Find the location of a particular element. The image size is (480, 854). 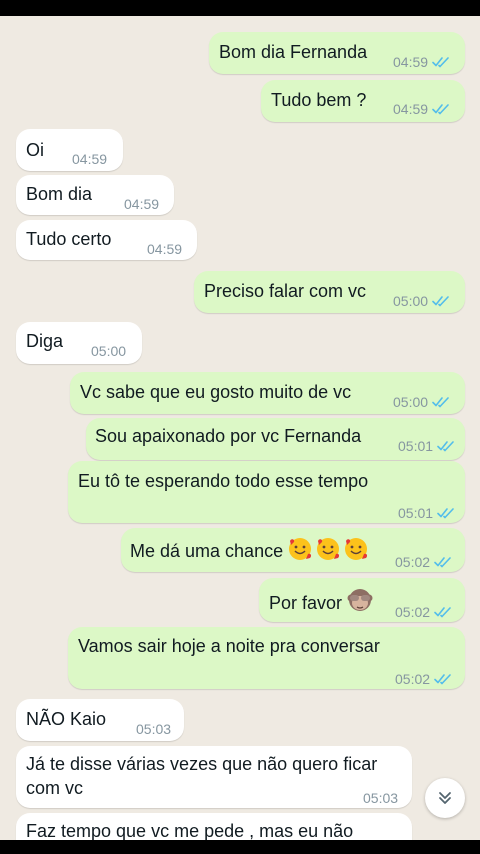

incoming-message: Tudo certo 04:59 is located at coordinates (106, 240).